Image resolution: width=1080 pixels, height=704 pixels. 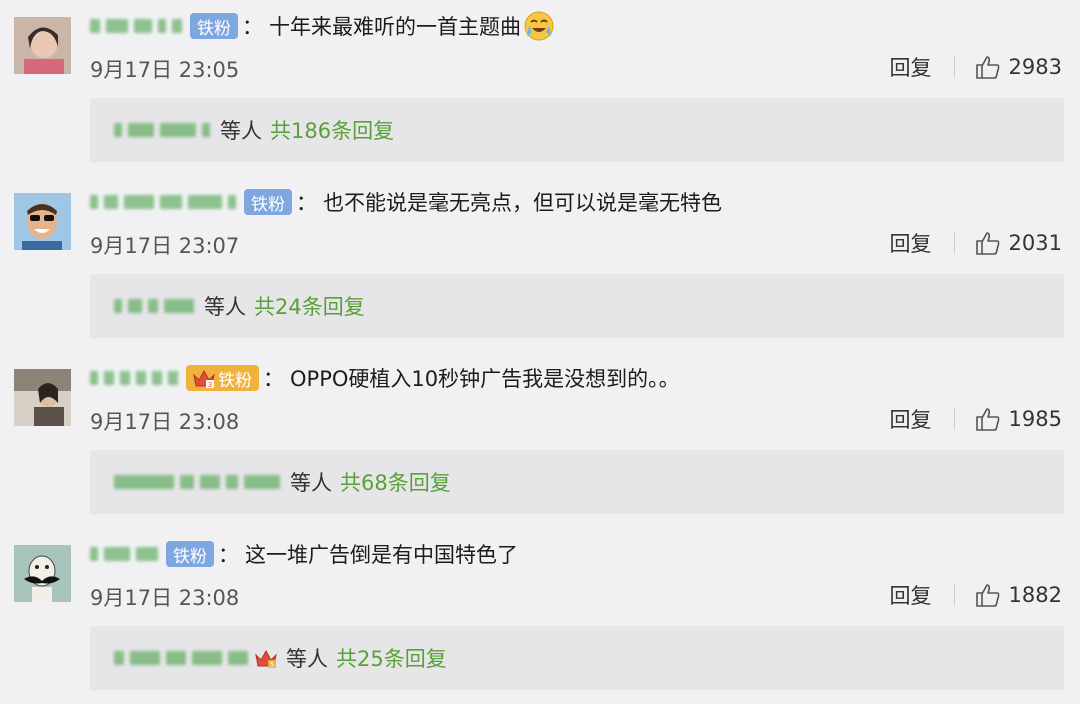 What do you see at coordinates (577, 658) in the screenshot?
I see `reply-summary: 5 等人 共25条回复` at bounding box center [577, 658].